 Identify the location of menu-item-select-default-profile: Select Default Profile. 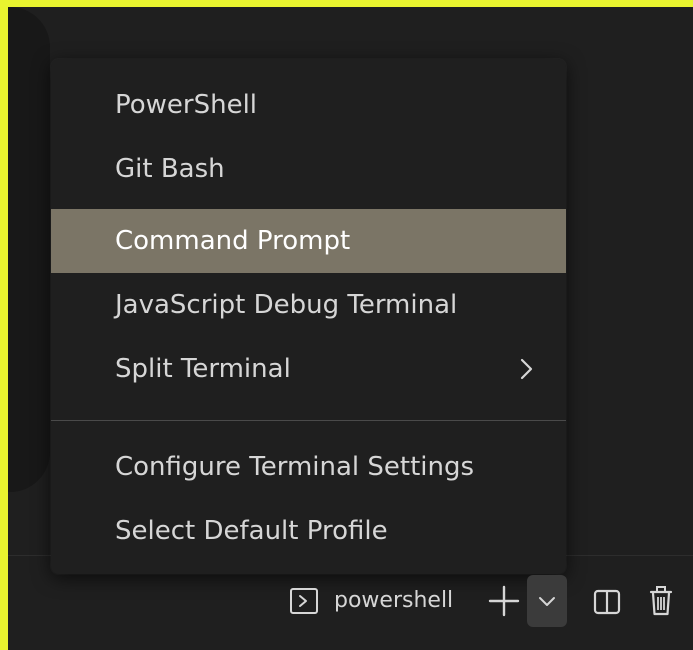
(308, 531).